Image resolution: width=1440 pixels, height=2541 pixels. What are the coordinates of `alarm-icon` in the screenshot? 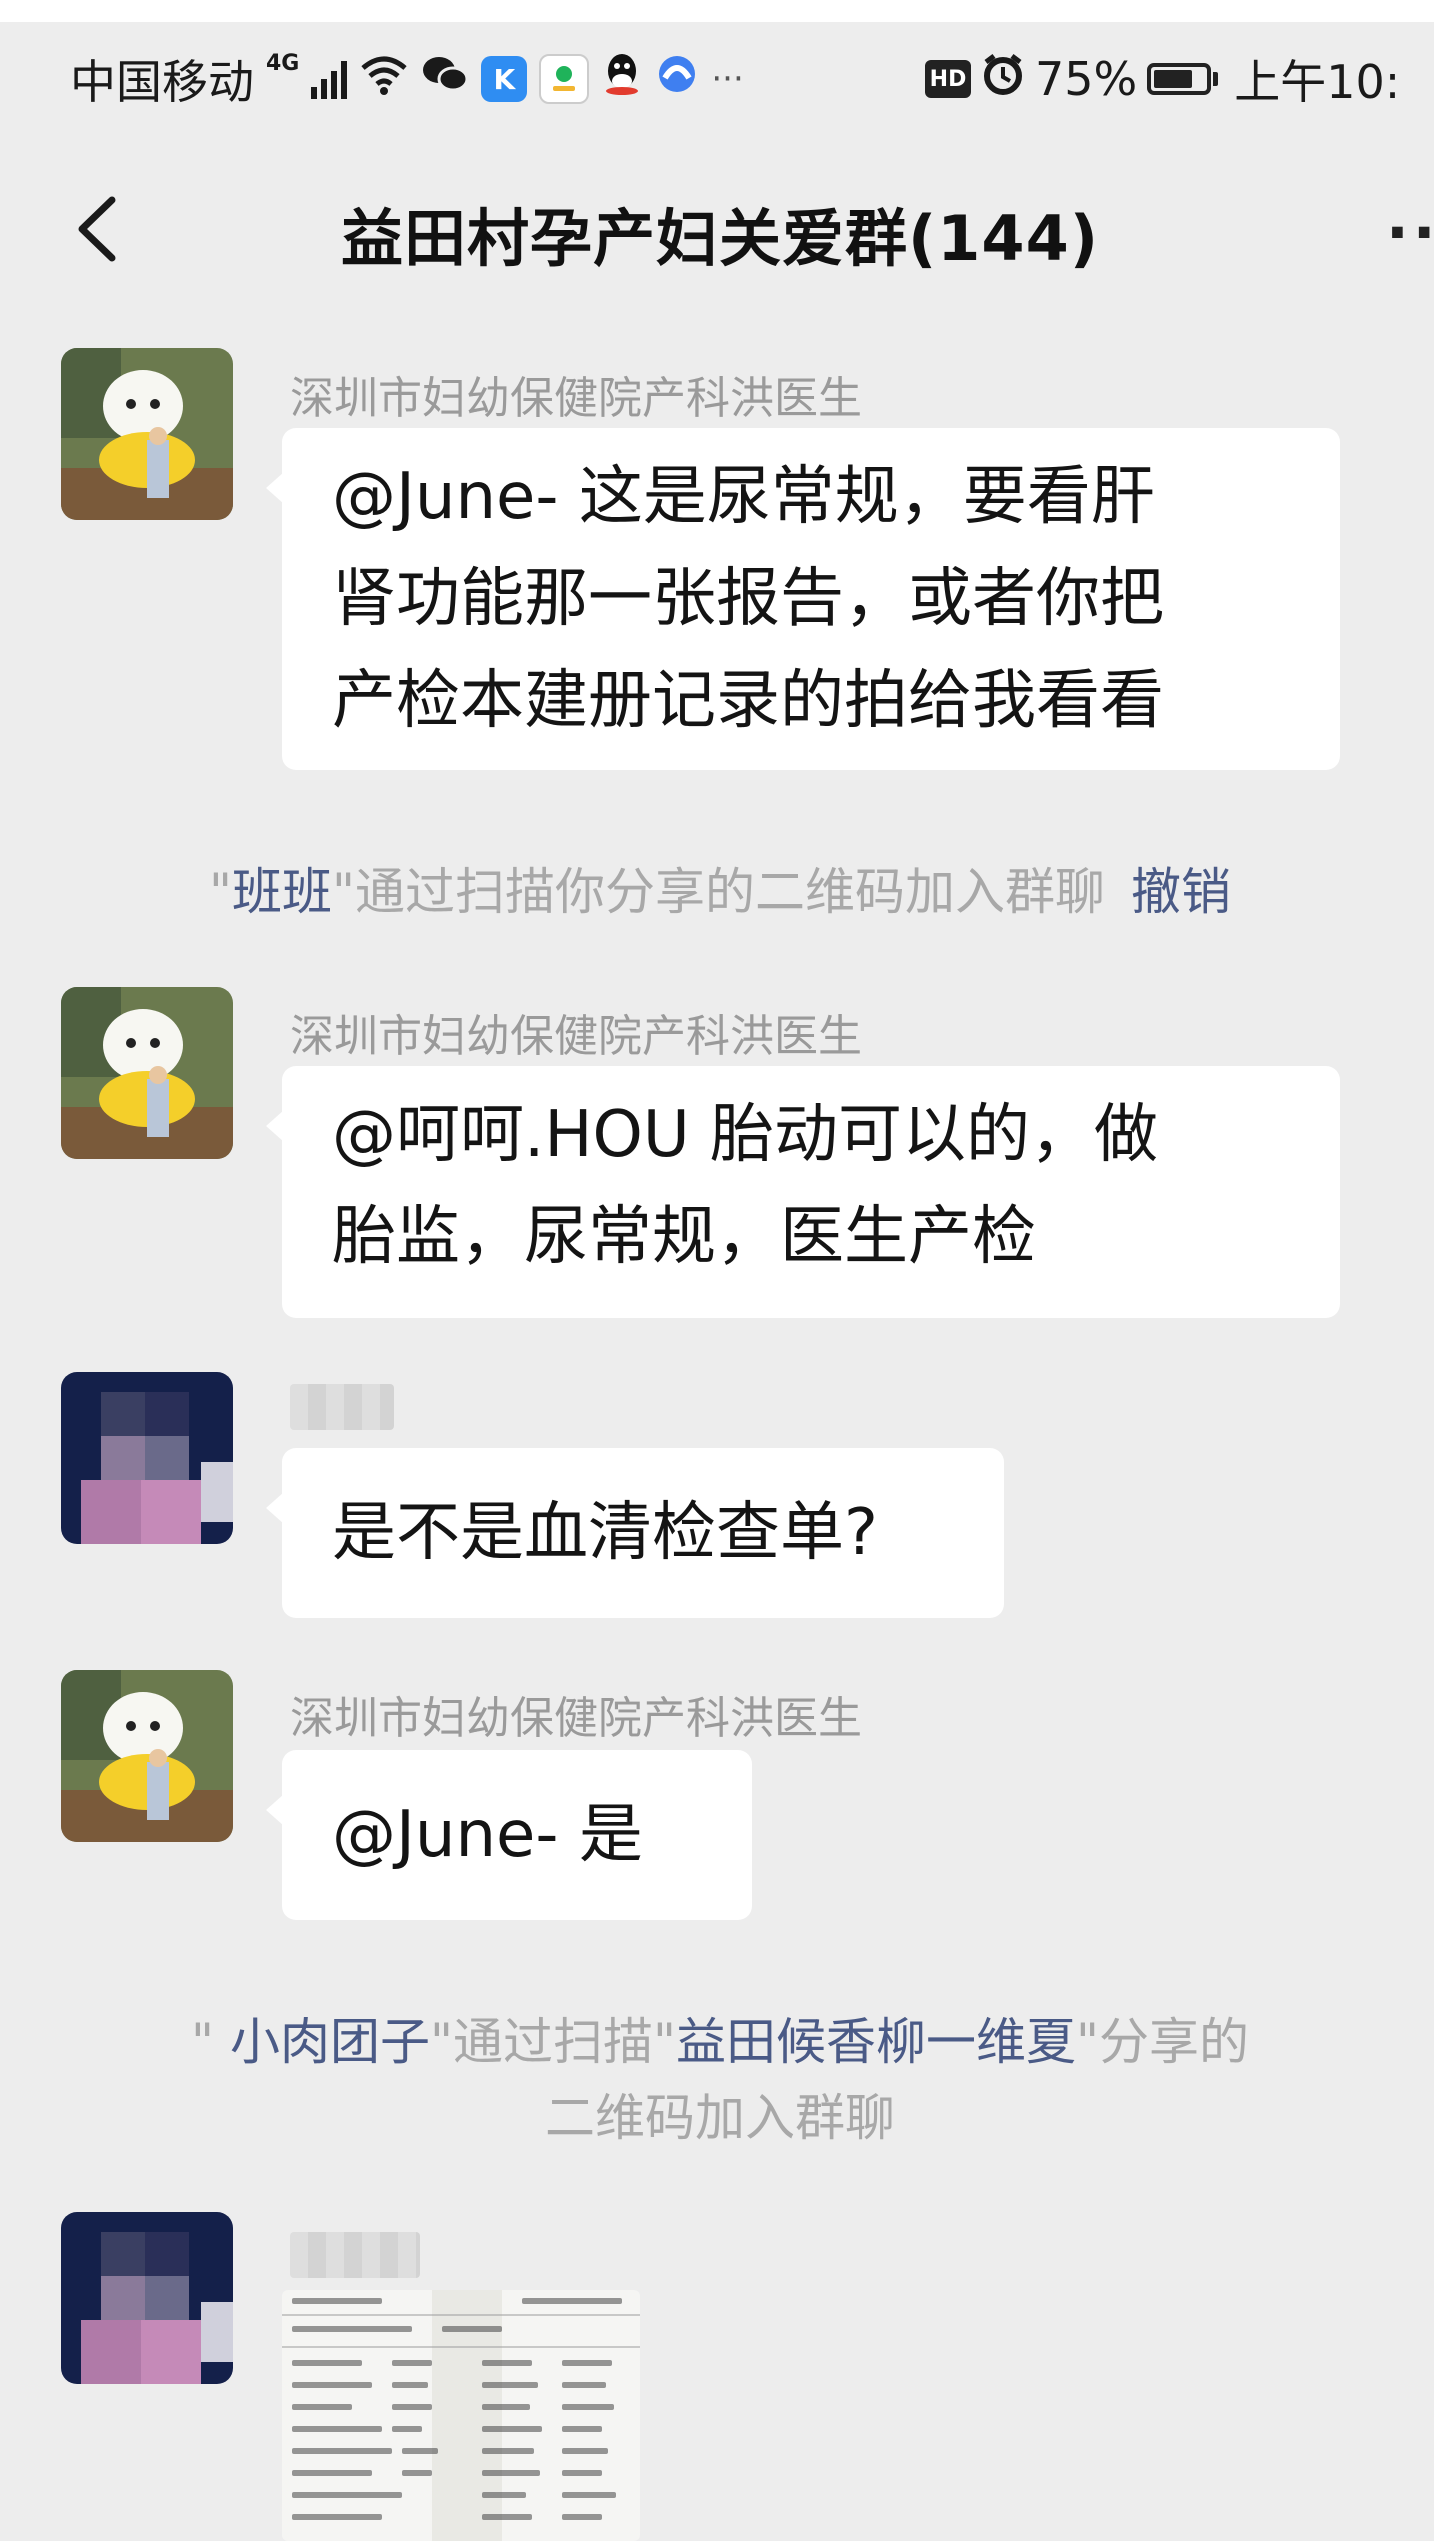 It's located at (1003, 79).